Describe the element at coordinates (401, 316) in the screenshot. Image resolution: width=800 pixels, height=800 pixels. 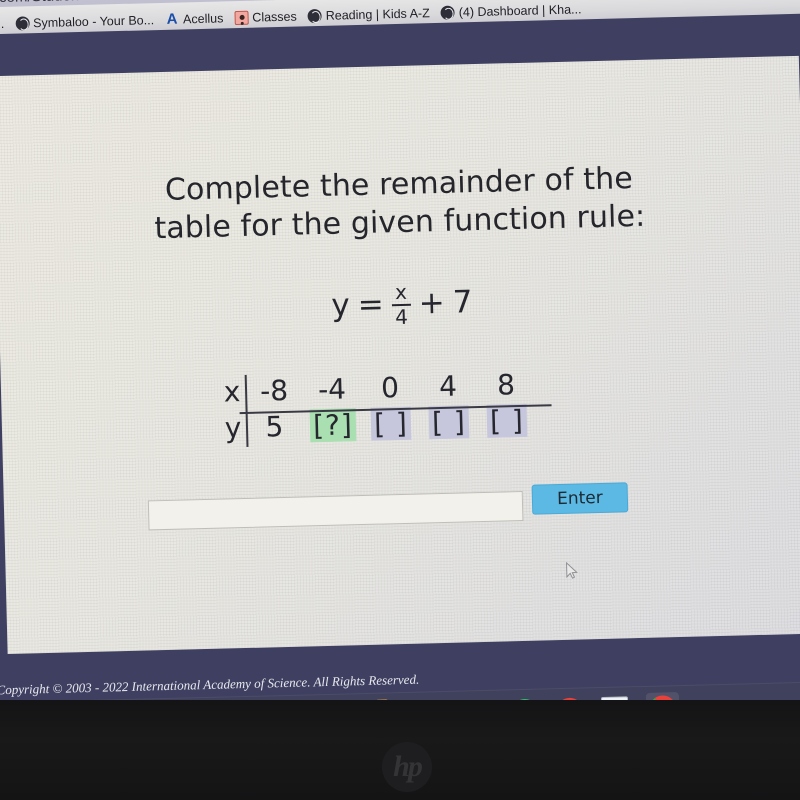
I see `fraction-denominator: 4` at that location.